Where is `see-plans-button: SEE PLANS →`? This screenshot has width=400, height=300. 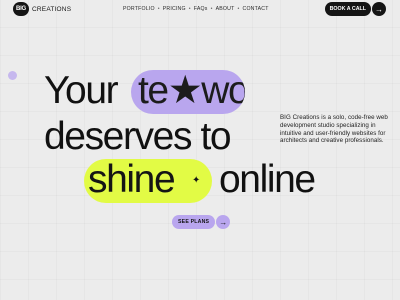 see-plans-button: SEE PLANS → is located at coordinates (201, 222).